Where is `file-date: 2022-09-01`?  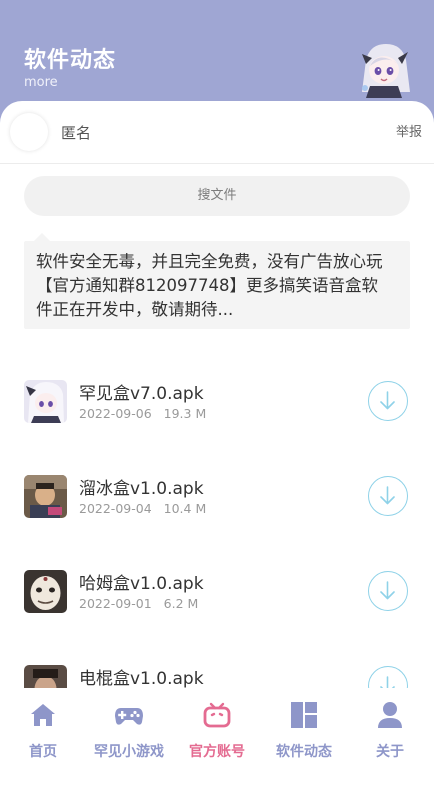
file-date: 2022-09-01 is located at coordinates (115, 603).